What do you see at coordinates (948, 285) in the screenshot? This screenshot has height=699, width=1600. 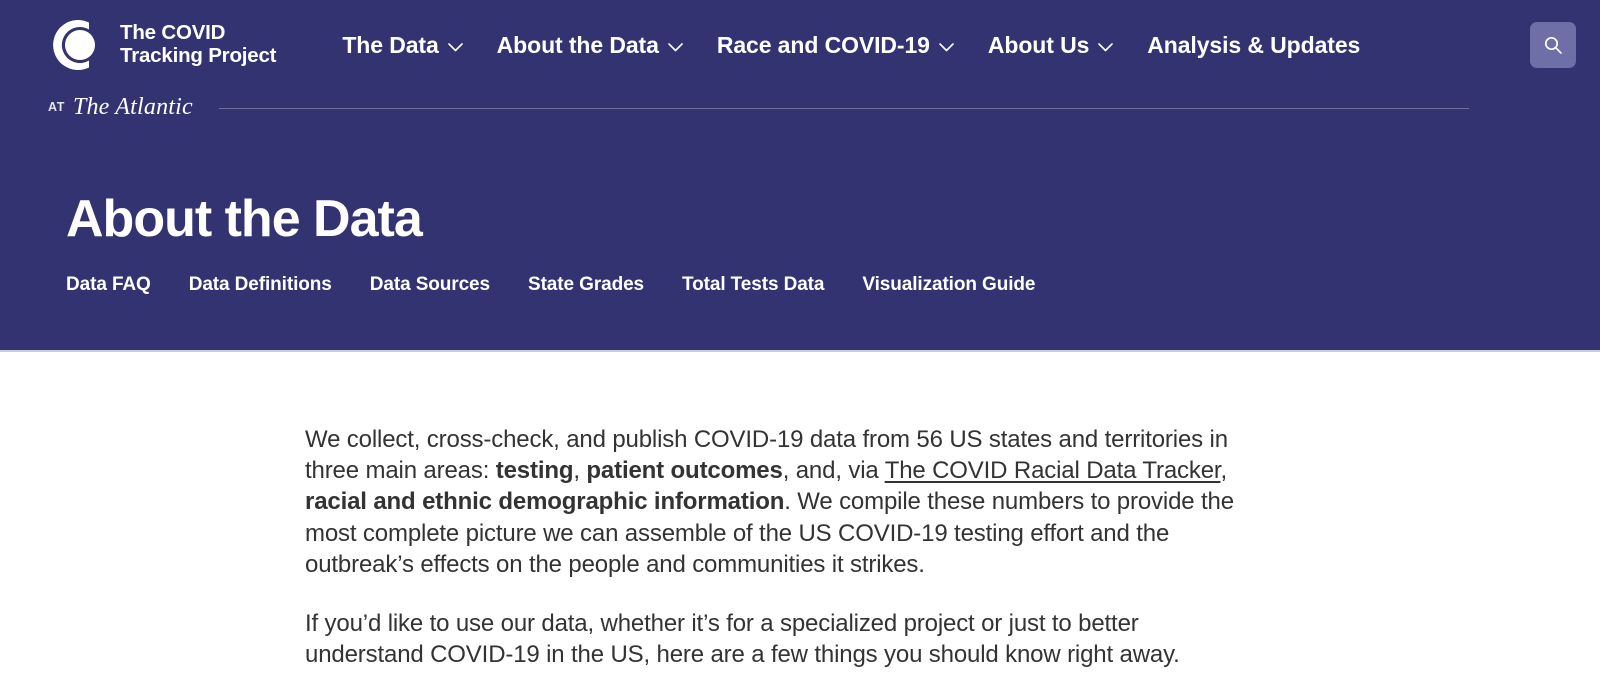 I see `sub-nav-item-visualization-guide: Visualization Guide` at bounding box center [948, 285].